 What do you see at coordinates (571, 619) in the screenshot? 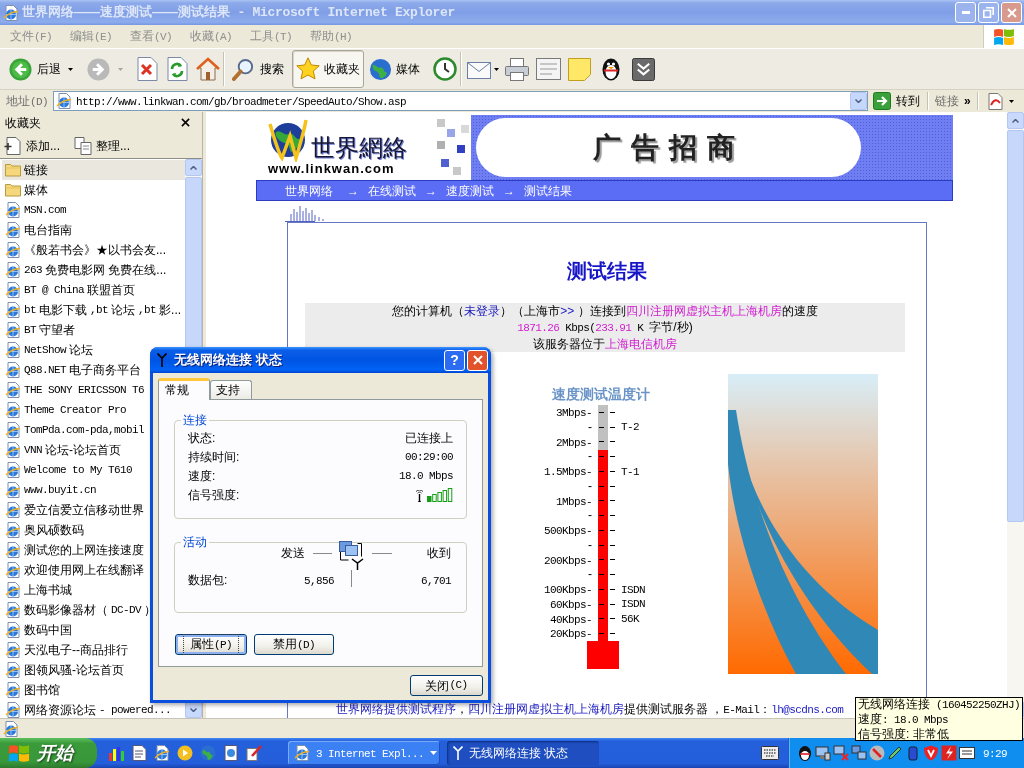
I see `scale-label: 40Kbps-` at bounding box center [571, 619].